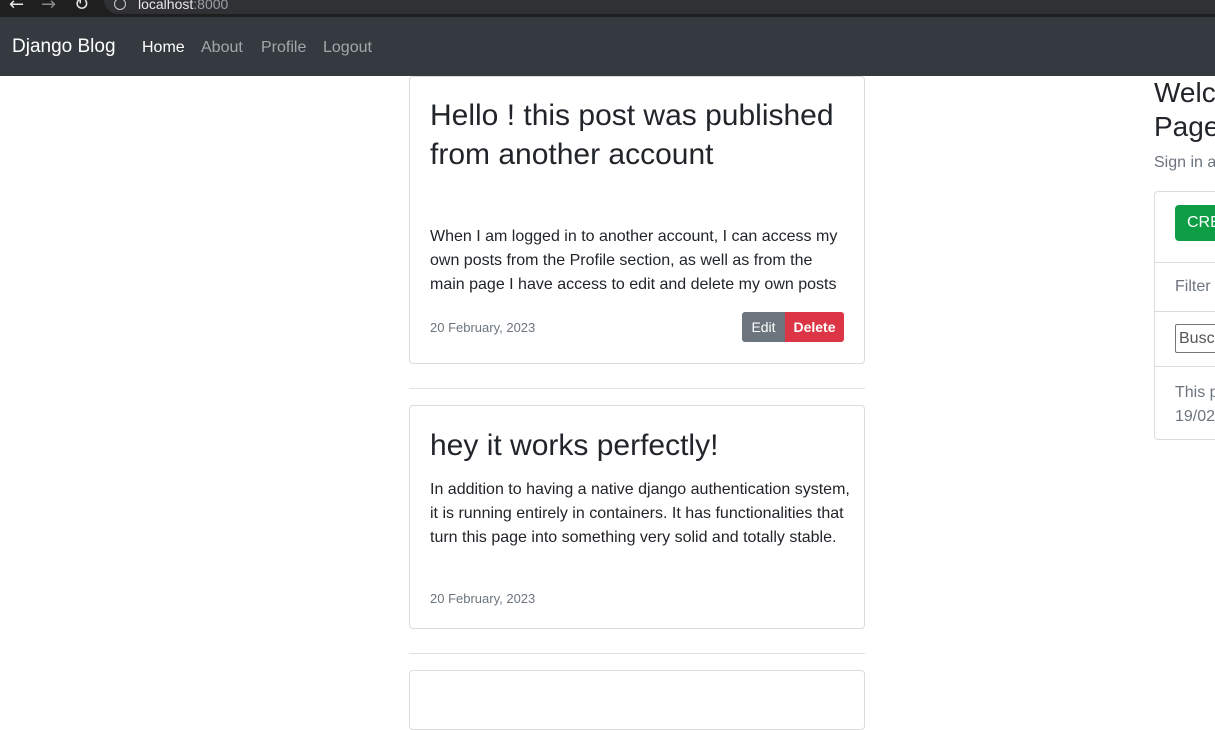 The height and width of the screenshot is (730, 1215). What do you see at coordinates (1195, 338) in the screenshot?
I see `search-input` at bounding box center [1195, 338].